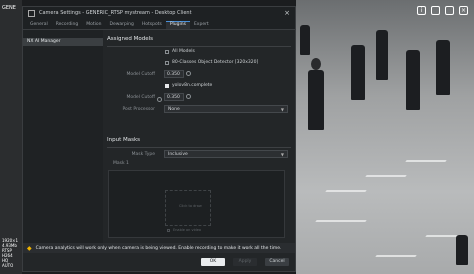 This screenshot has width=474, height=274. I want to click on mask-type-value: Inclusive, so click(178, 154).